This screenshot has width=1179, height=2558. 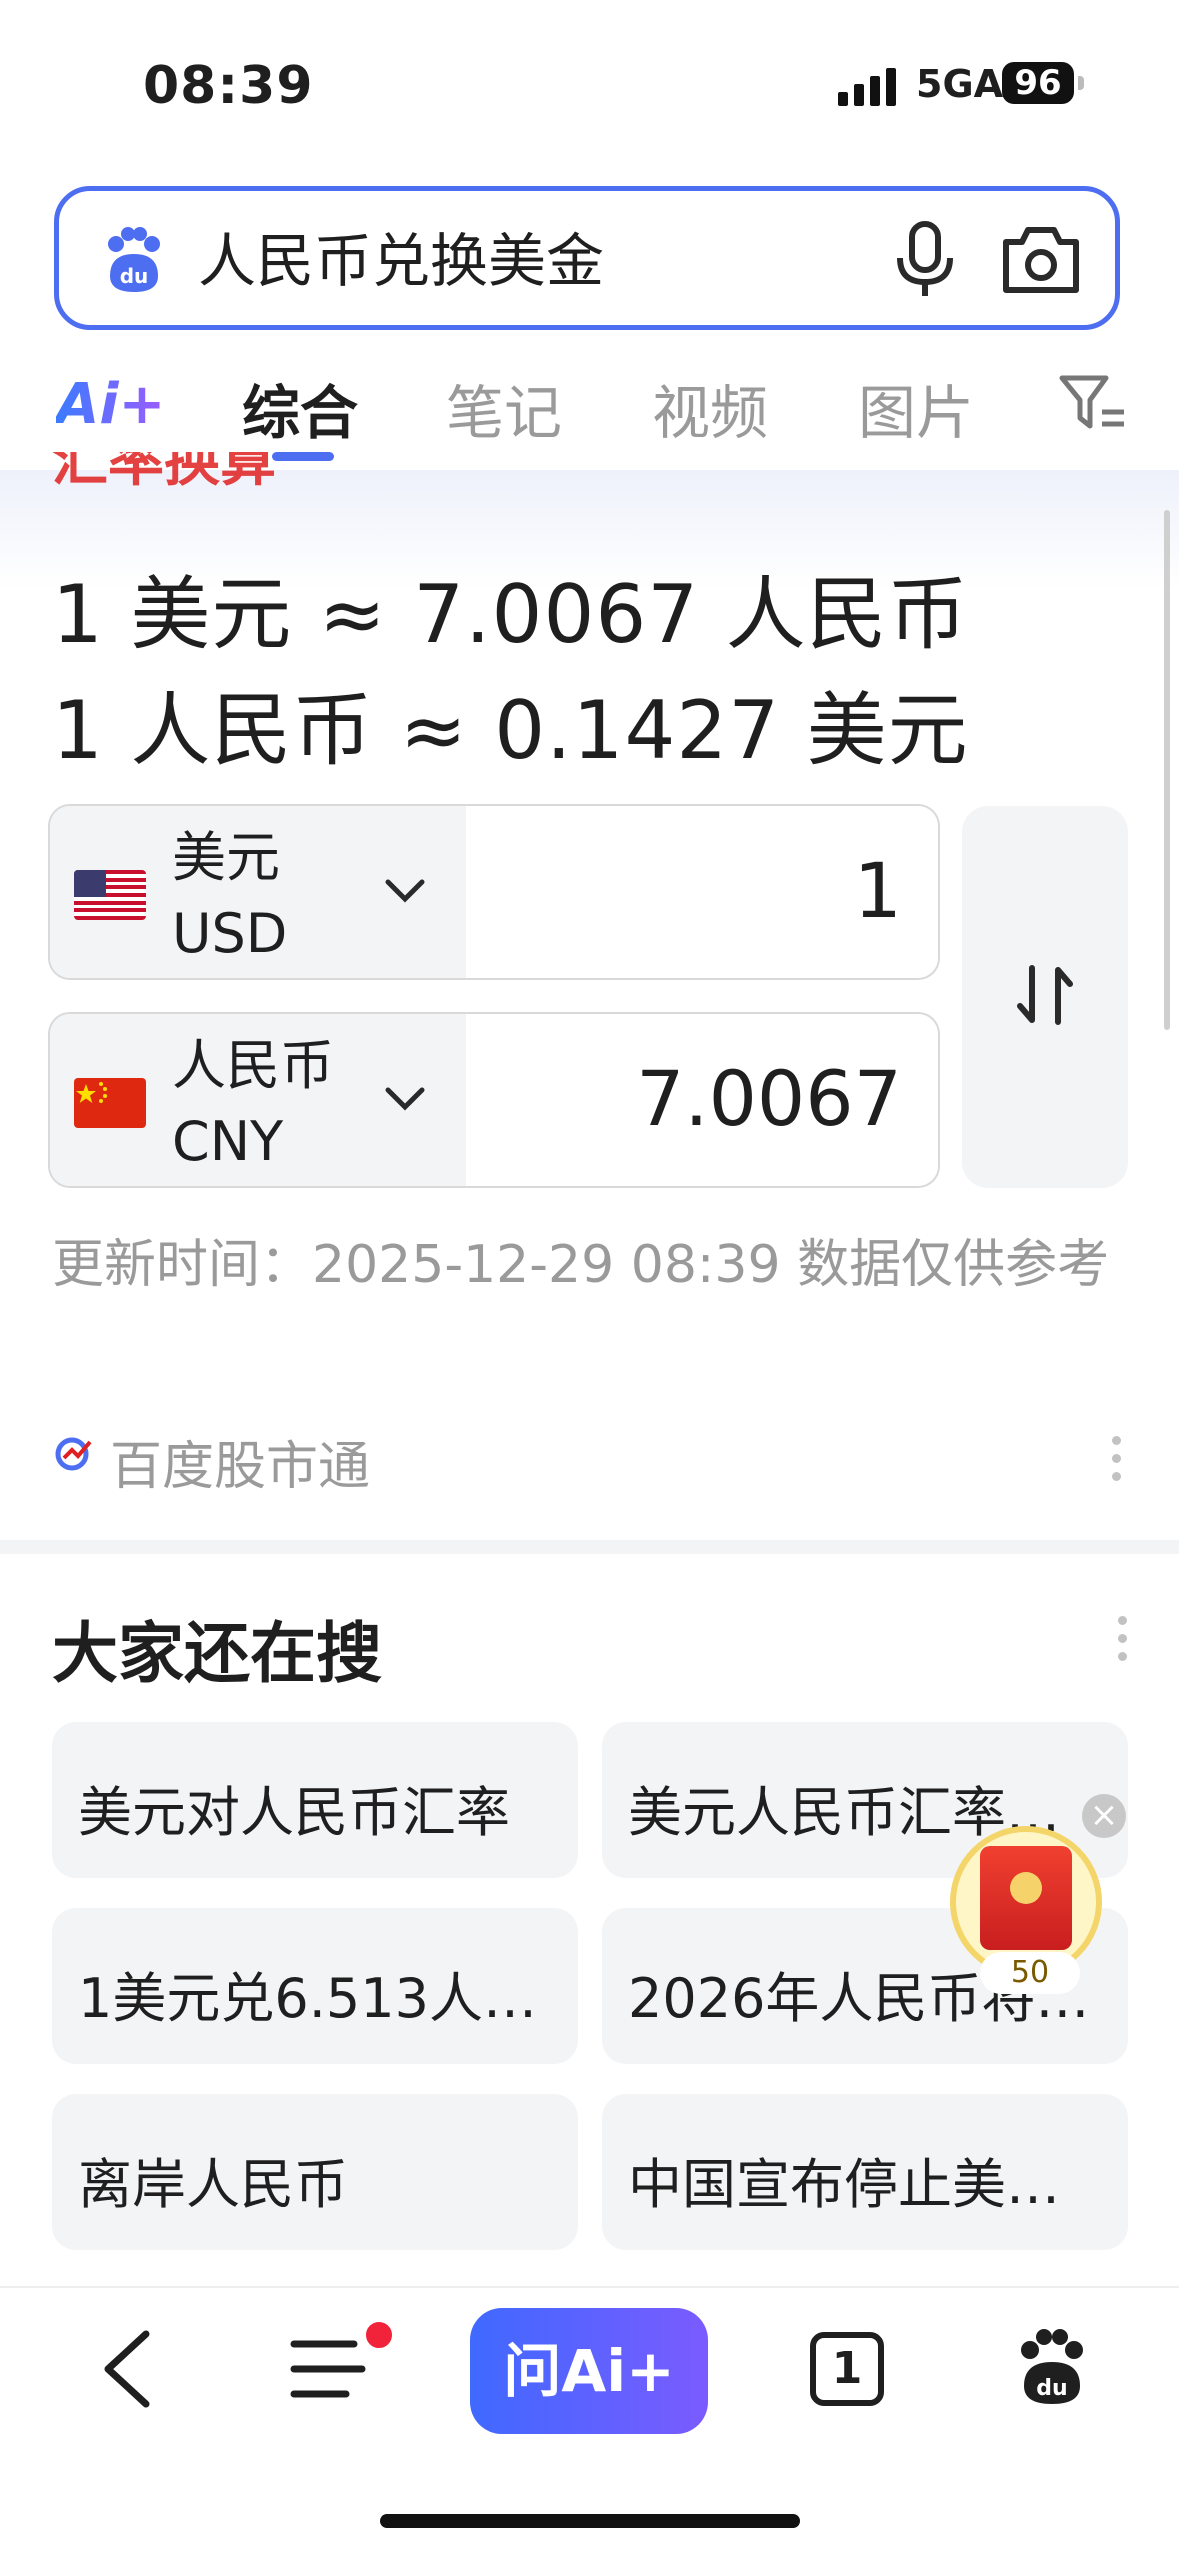 I want to click on tab-images: 图片, so click(x=916, y=408).